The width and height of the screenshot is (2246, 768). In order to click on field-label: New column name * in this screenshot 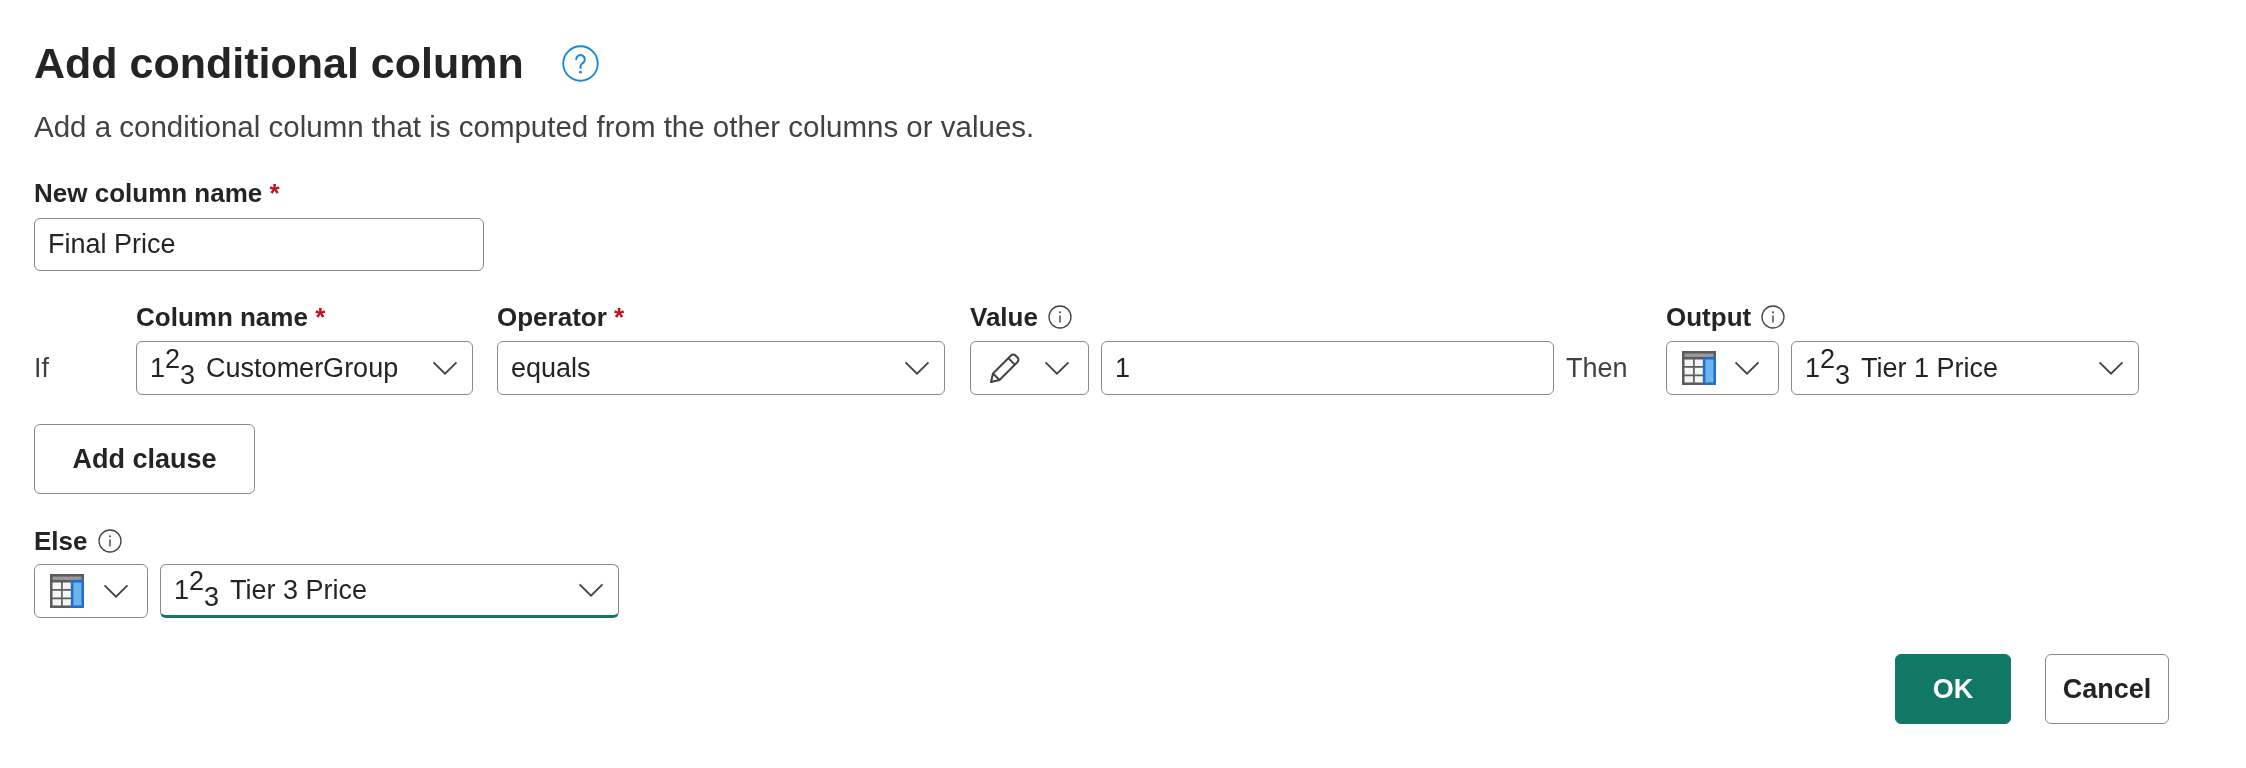, I will do `click(157, 193)`.